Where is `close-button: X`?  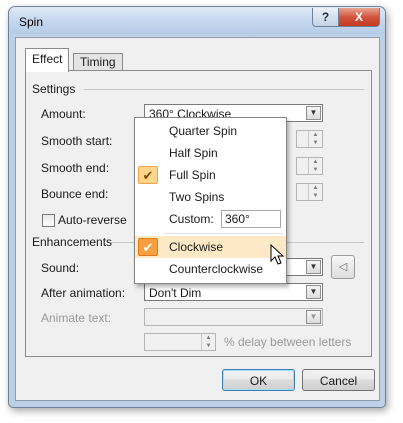 close-button: X is located at coordinates (359, 17).